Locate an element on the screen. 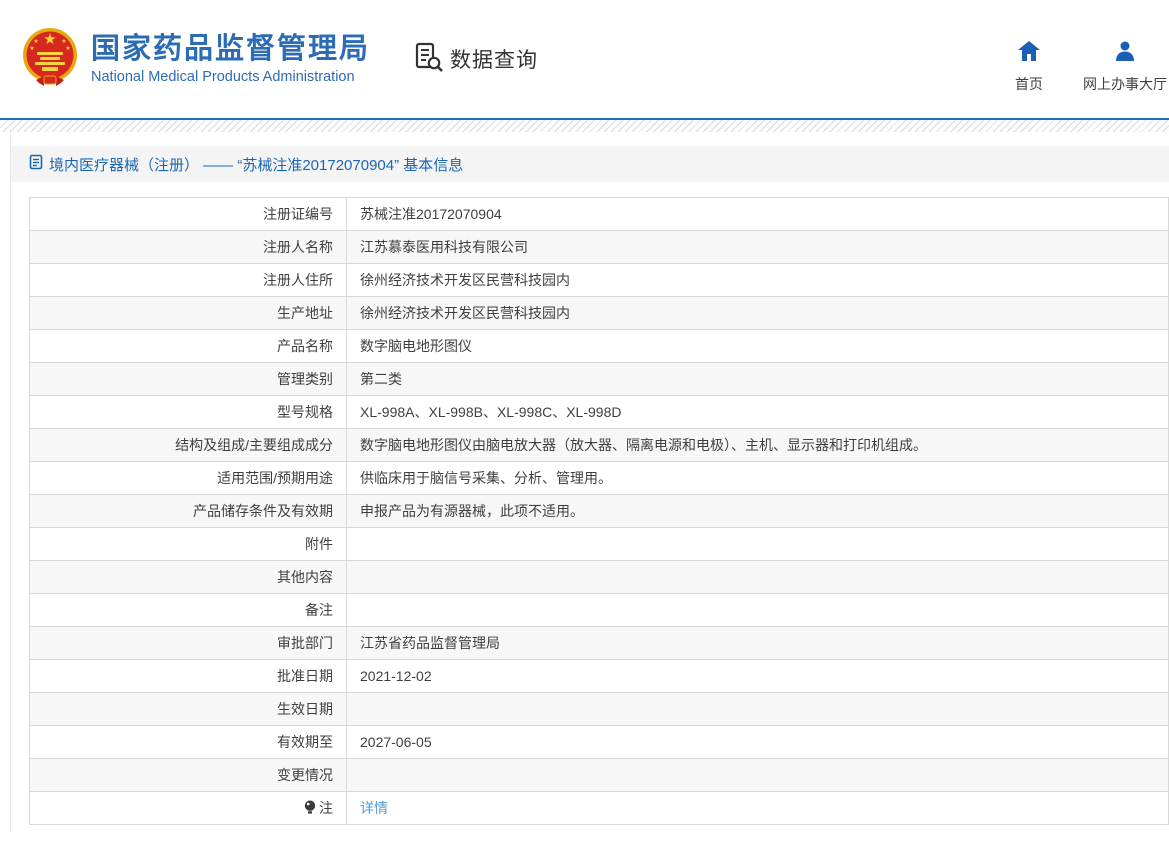  table-row: 型号规格 XL-998A、XL-998B、XL-998C、XL-998D is located at coordinates (599, 412).